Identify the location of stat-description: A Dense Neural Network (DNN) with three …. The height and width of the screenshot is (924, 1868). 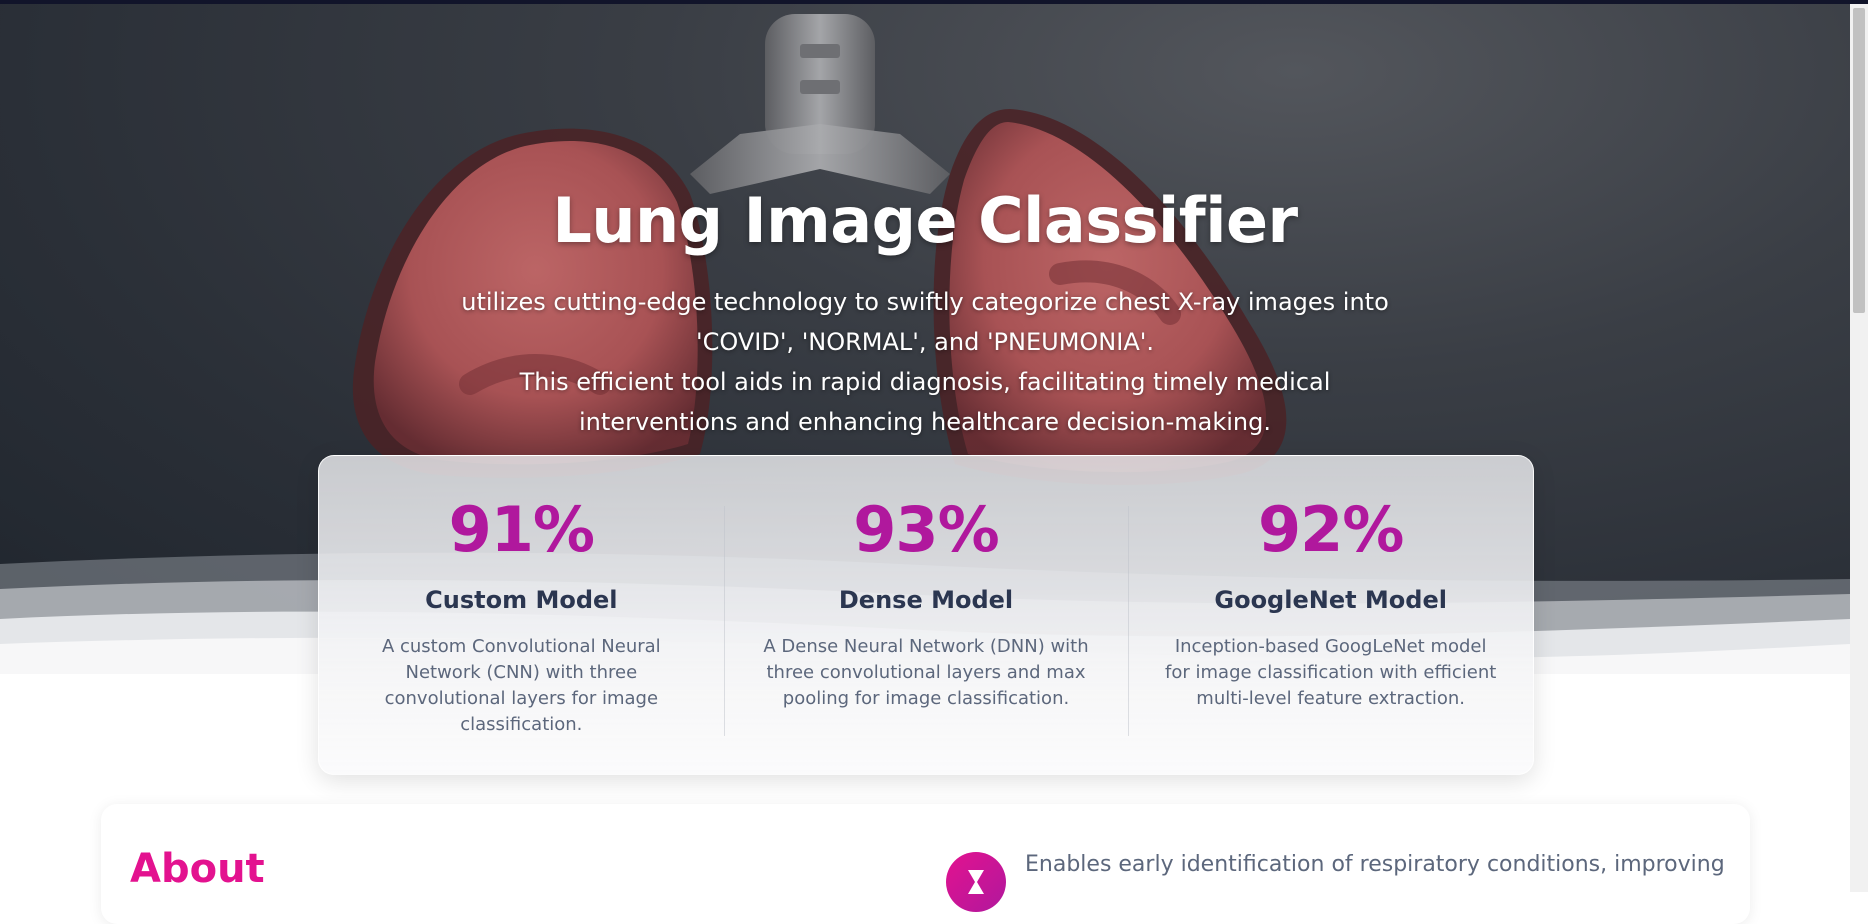
(926, 673).